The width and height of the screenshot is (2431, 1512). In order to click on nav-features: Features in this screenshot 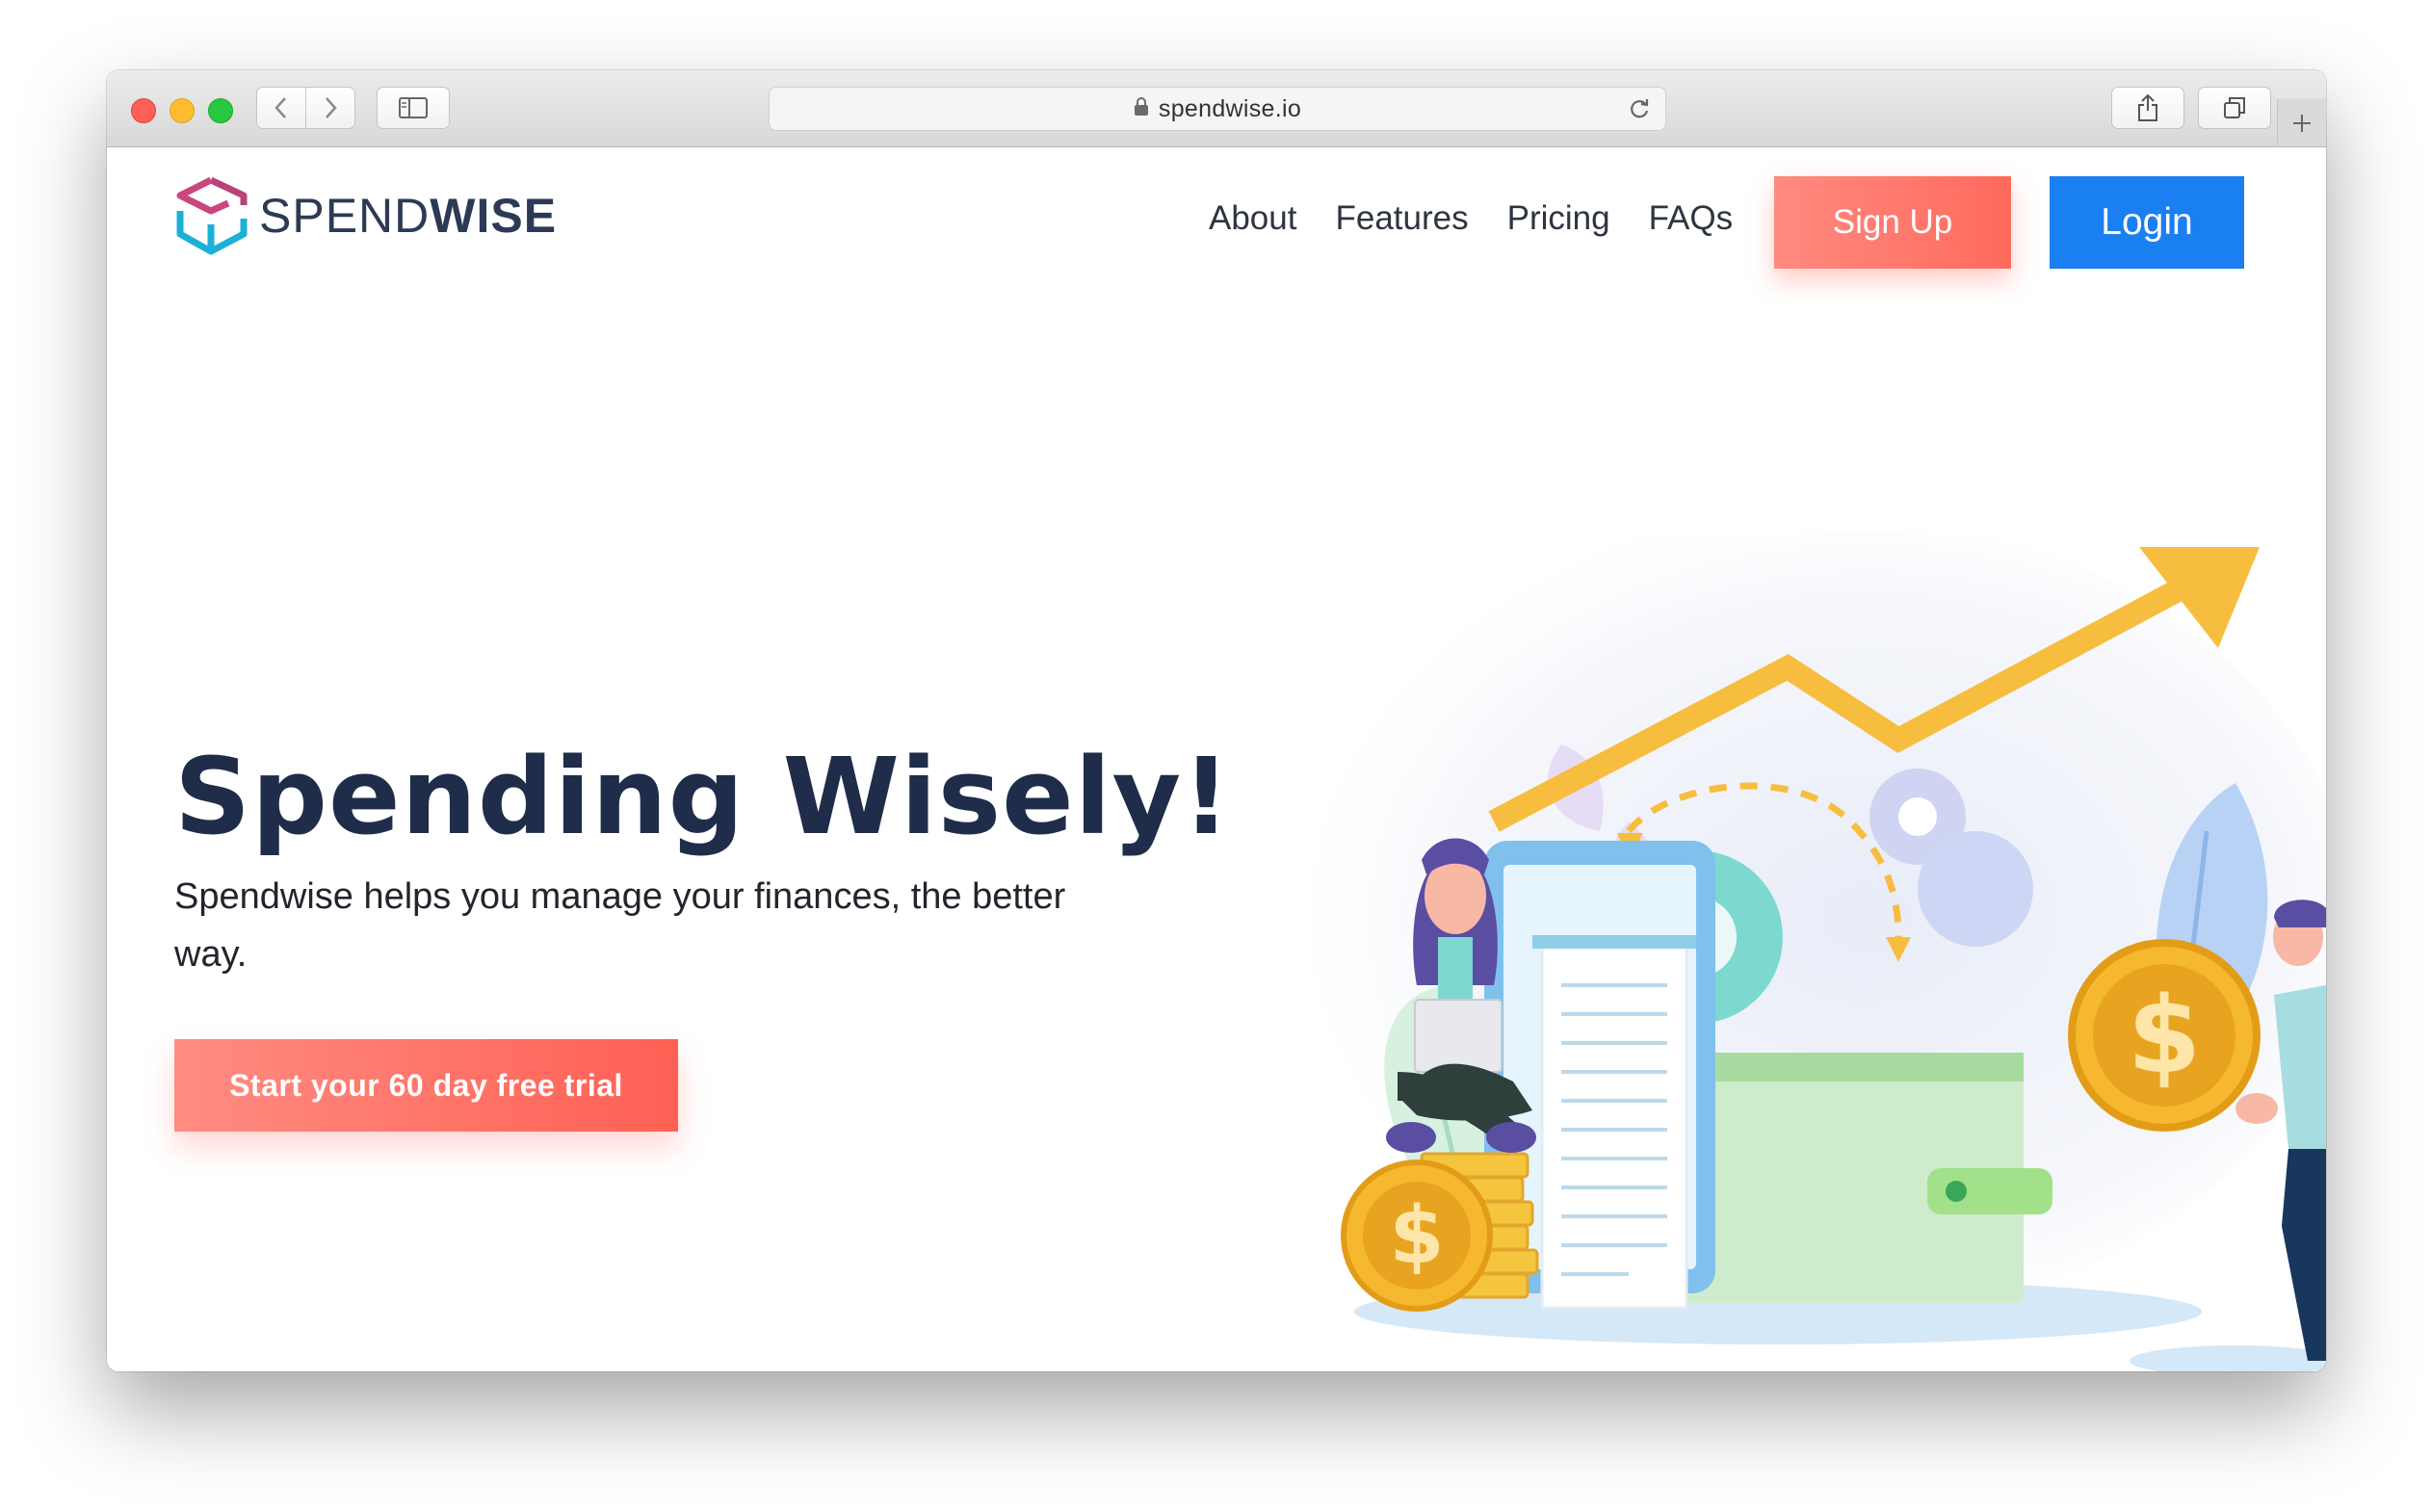, I will do `click(1401, 219)`.